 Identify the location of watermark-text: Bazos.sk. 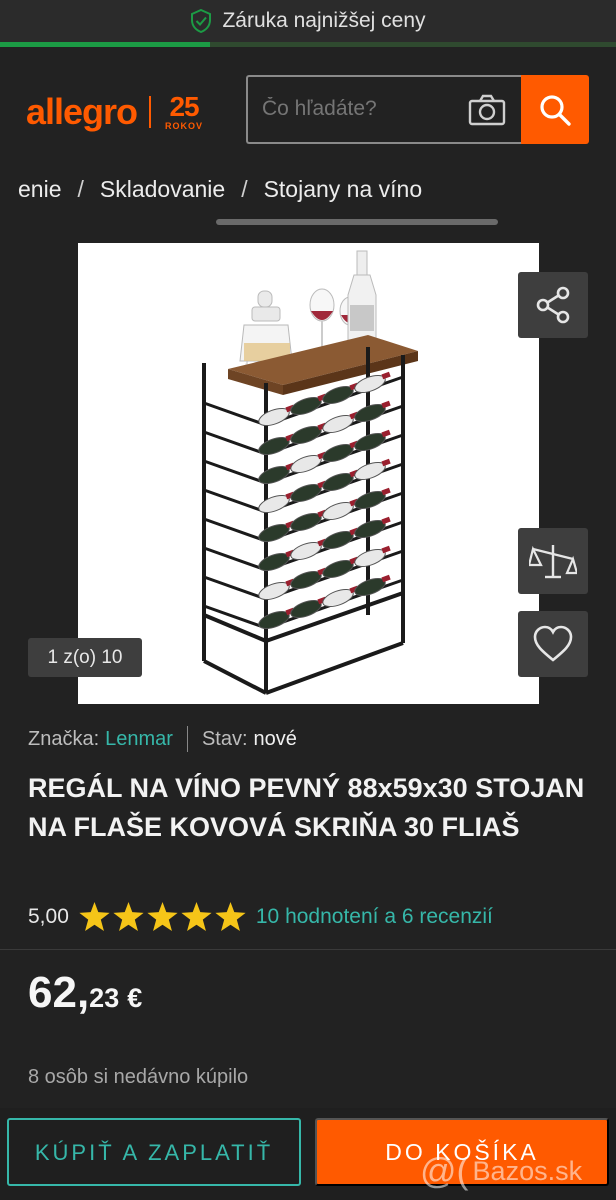
(527, 1170).